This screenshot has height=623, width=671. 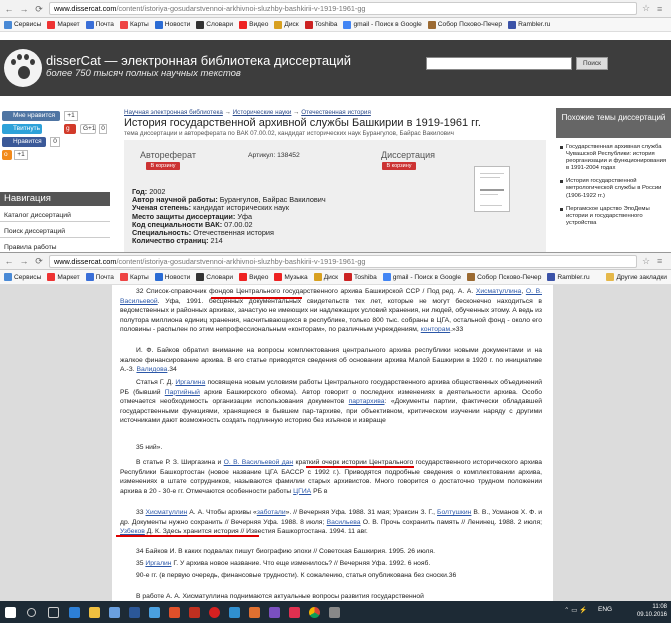 What do you see at coordinates (314, 612) in the screenshot?
I see `chrome-icon` at bounding box center [314, 612].